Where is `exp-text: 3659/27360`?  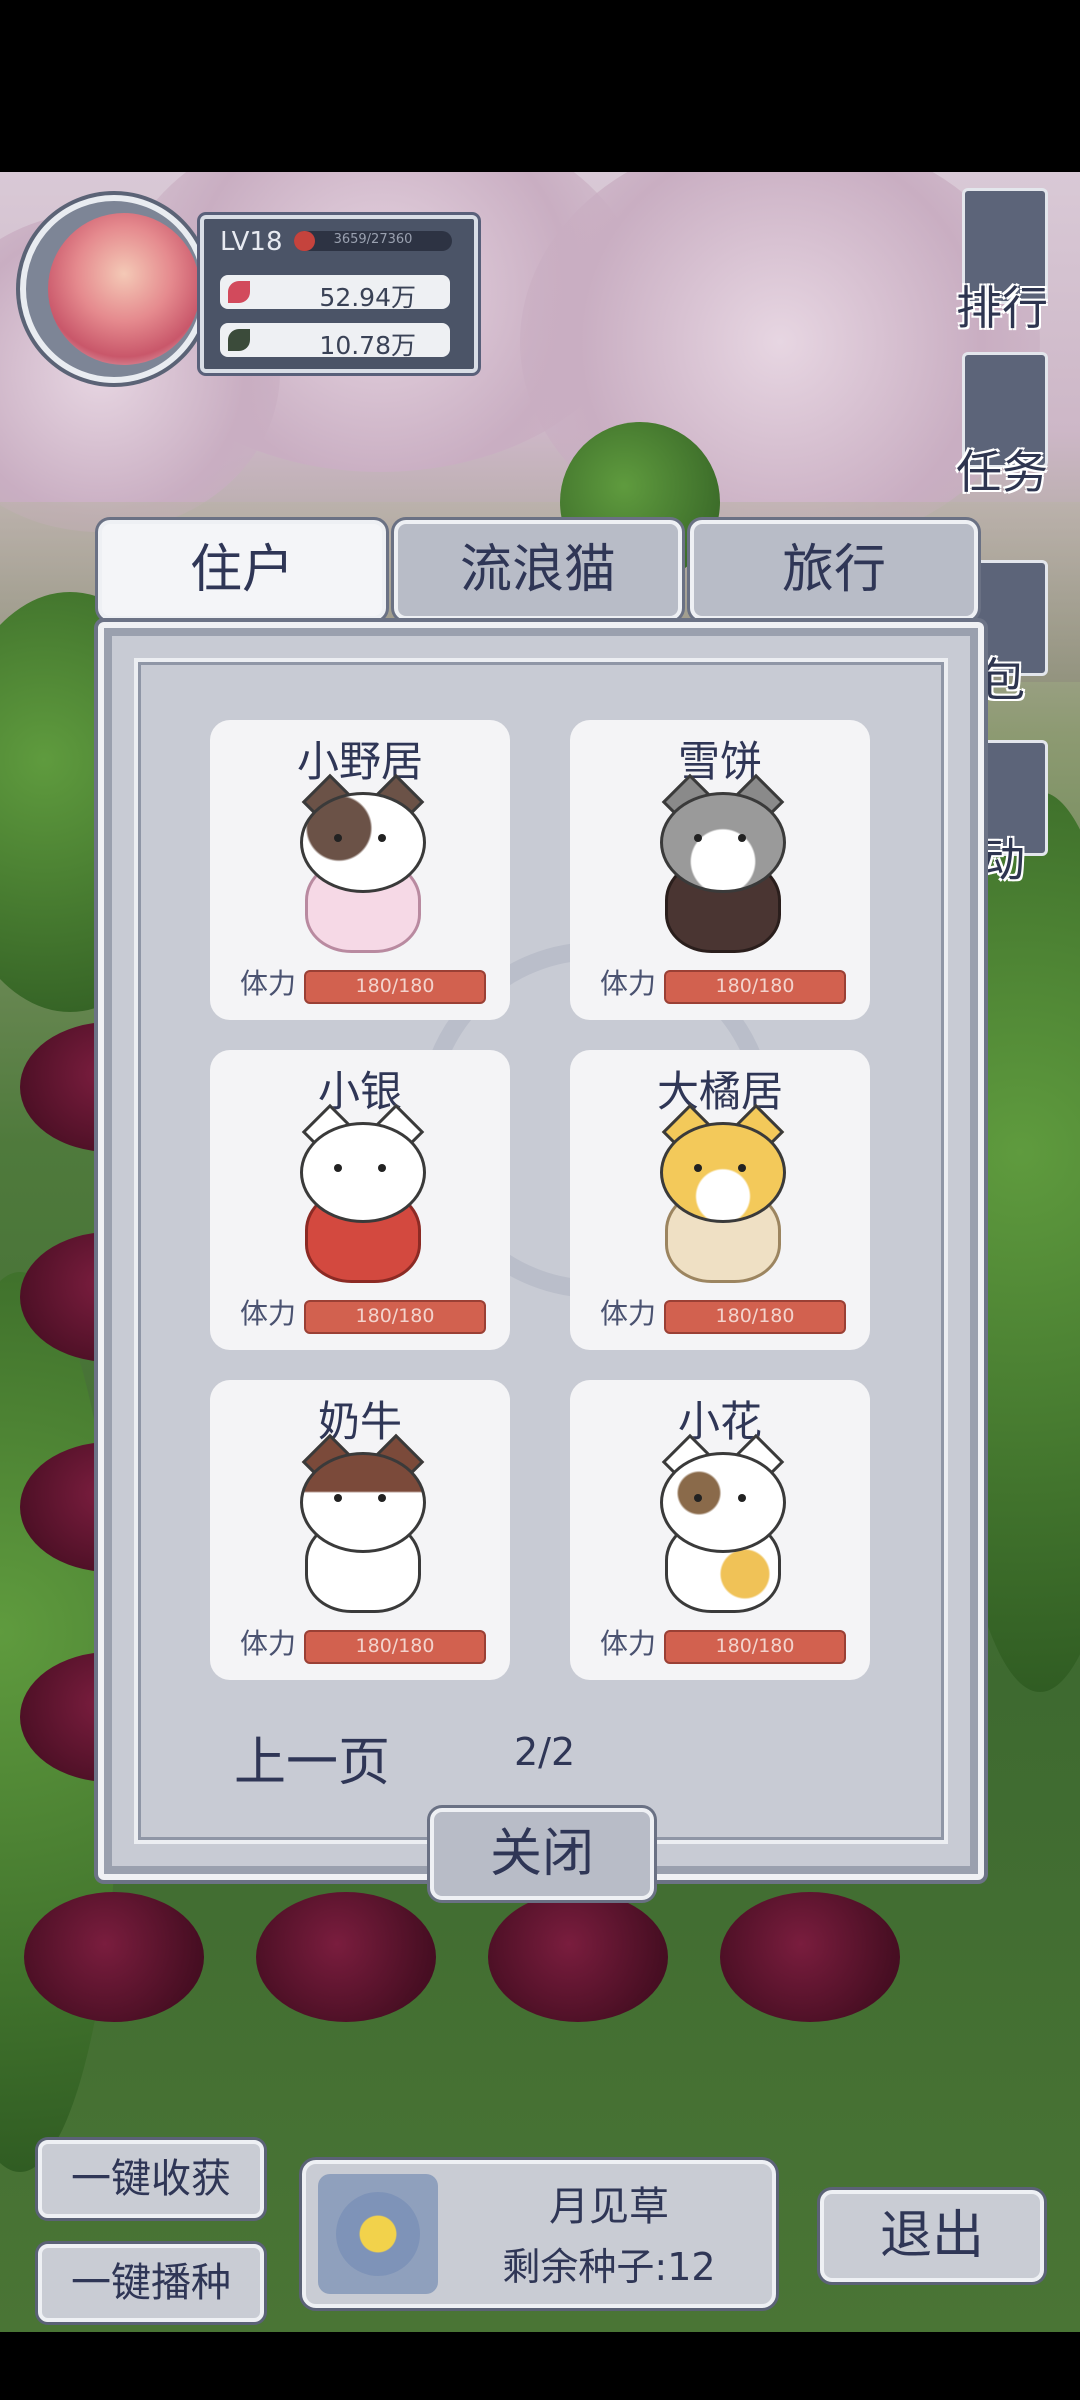 exp-text: 3659/27360 is located at coordinates (373, 239).